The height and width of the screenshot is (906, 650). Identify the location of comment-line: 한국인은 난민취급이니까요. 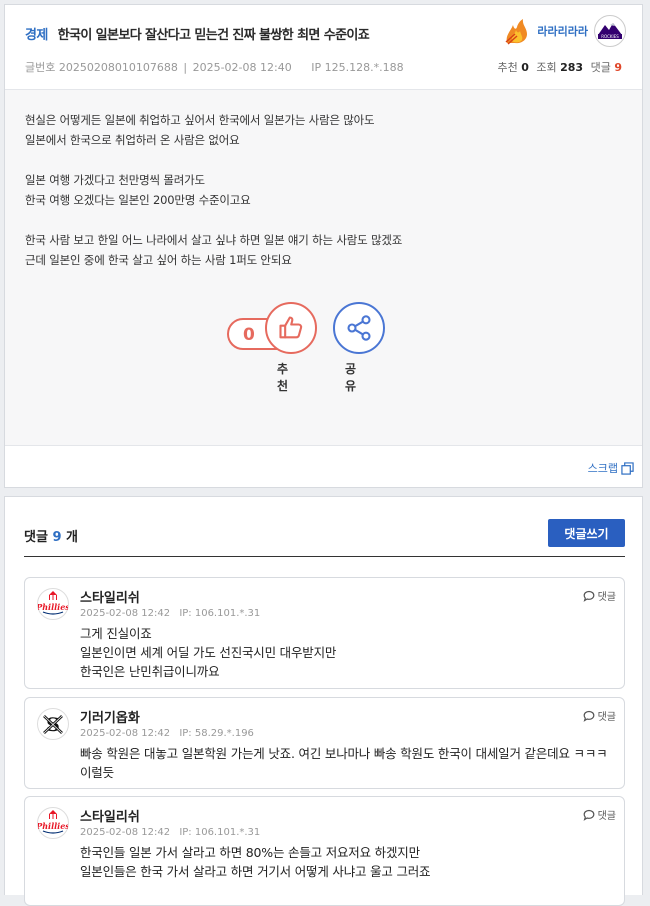
(150, 671).